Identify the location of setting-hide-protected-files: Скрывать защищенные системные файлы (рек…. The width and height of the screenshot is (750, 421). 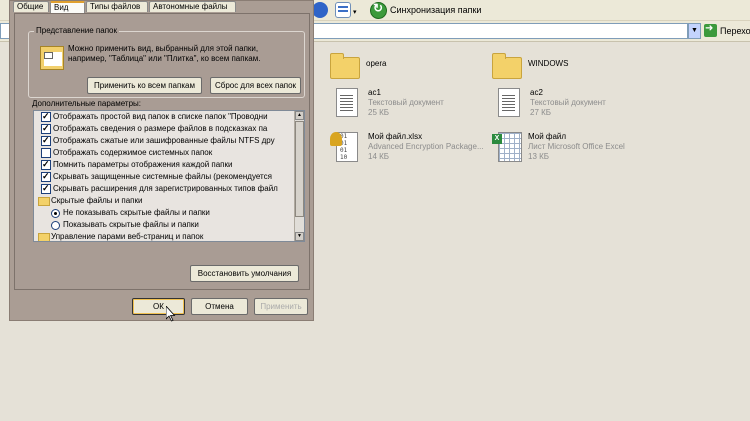
(165, 177).